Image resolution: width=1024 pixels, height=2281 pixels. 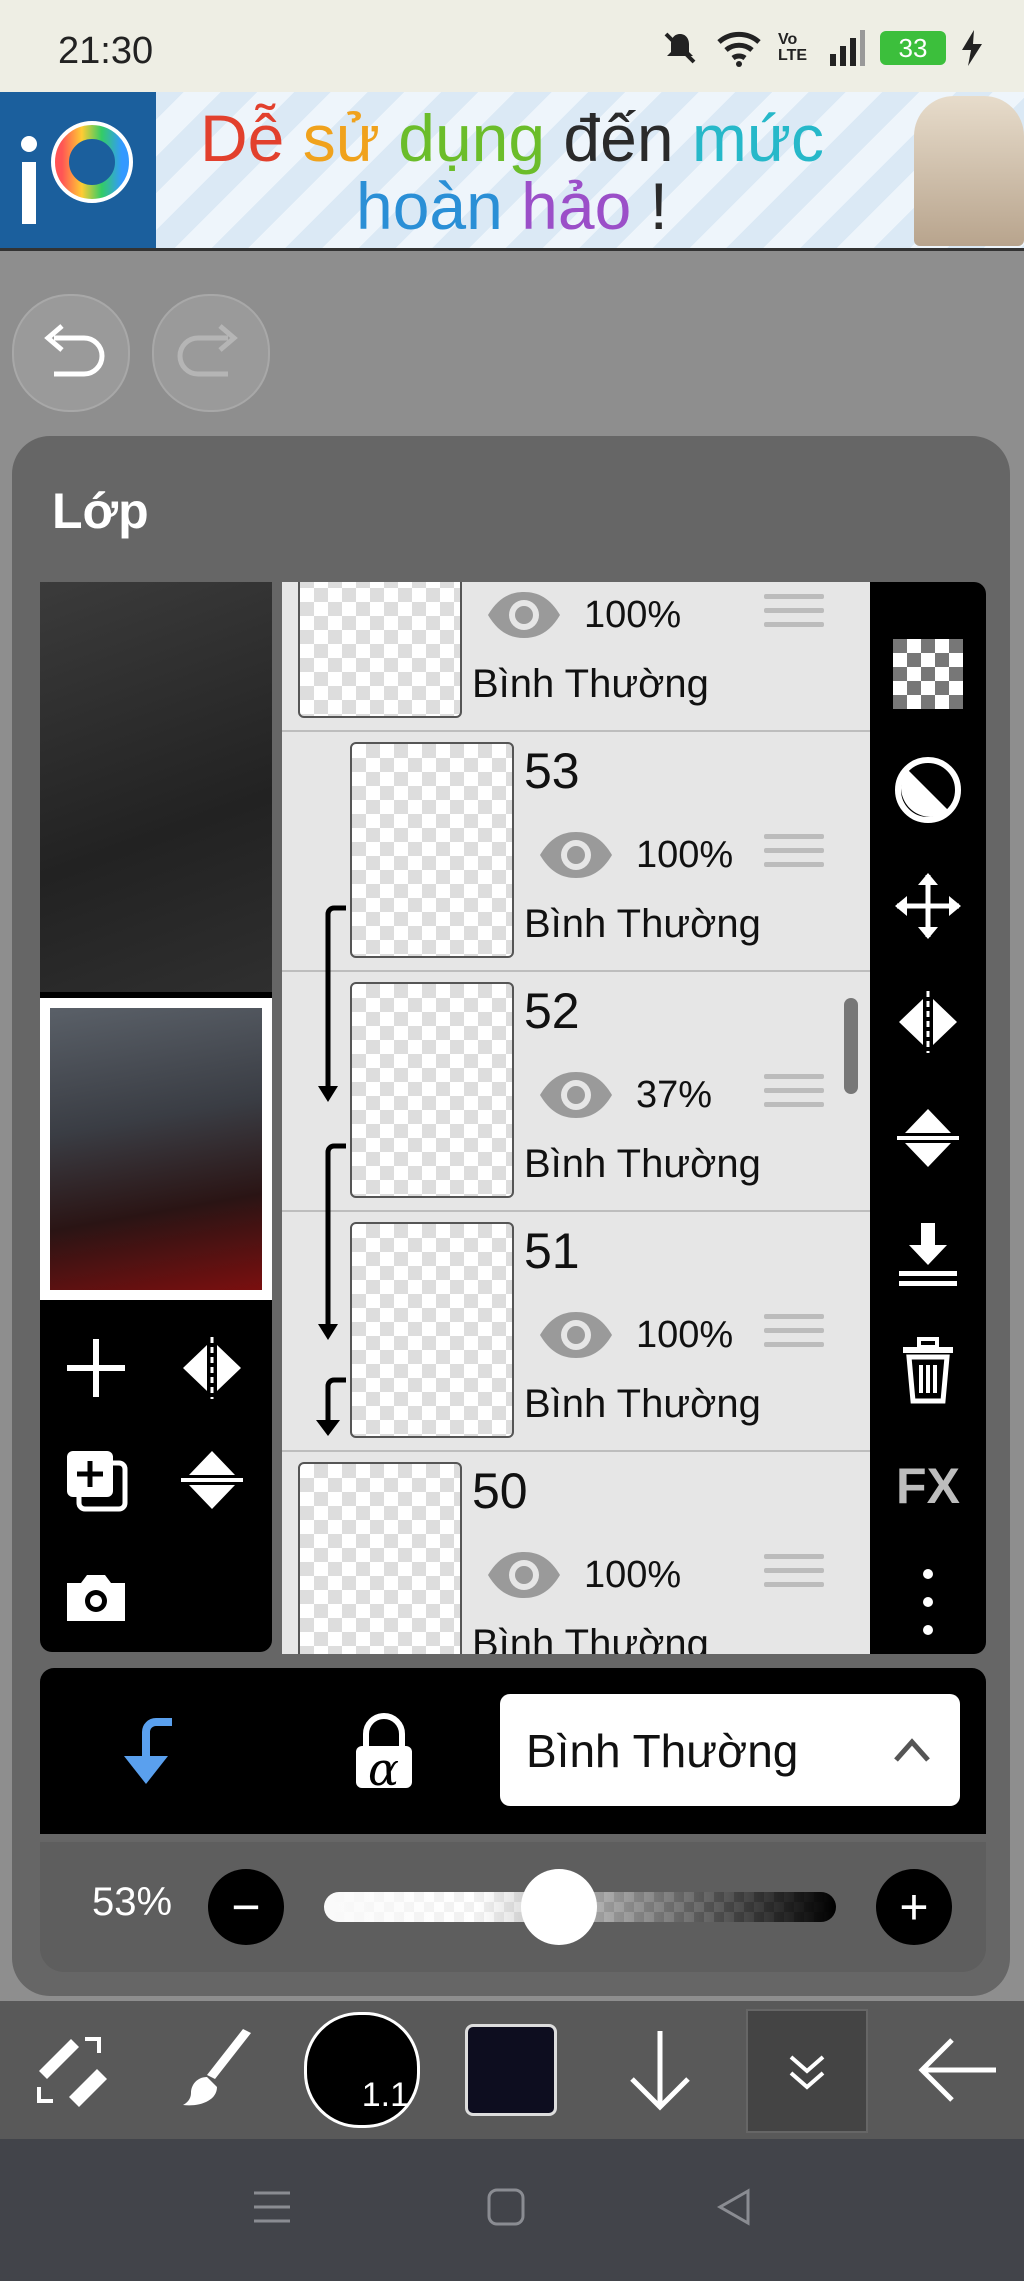 I want to click on layer-row: 100% Bình Thường, so click(x=576, y=657).